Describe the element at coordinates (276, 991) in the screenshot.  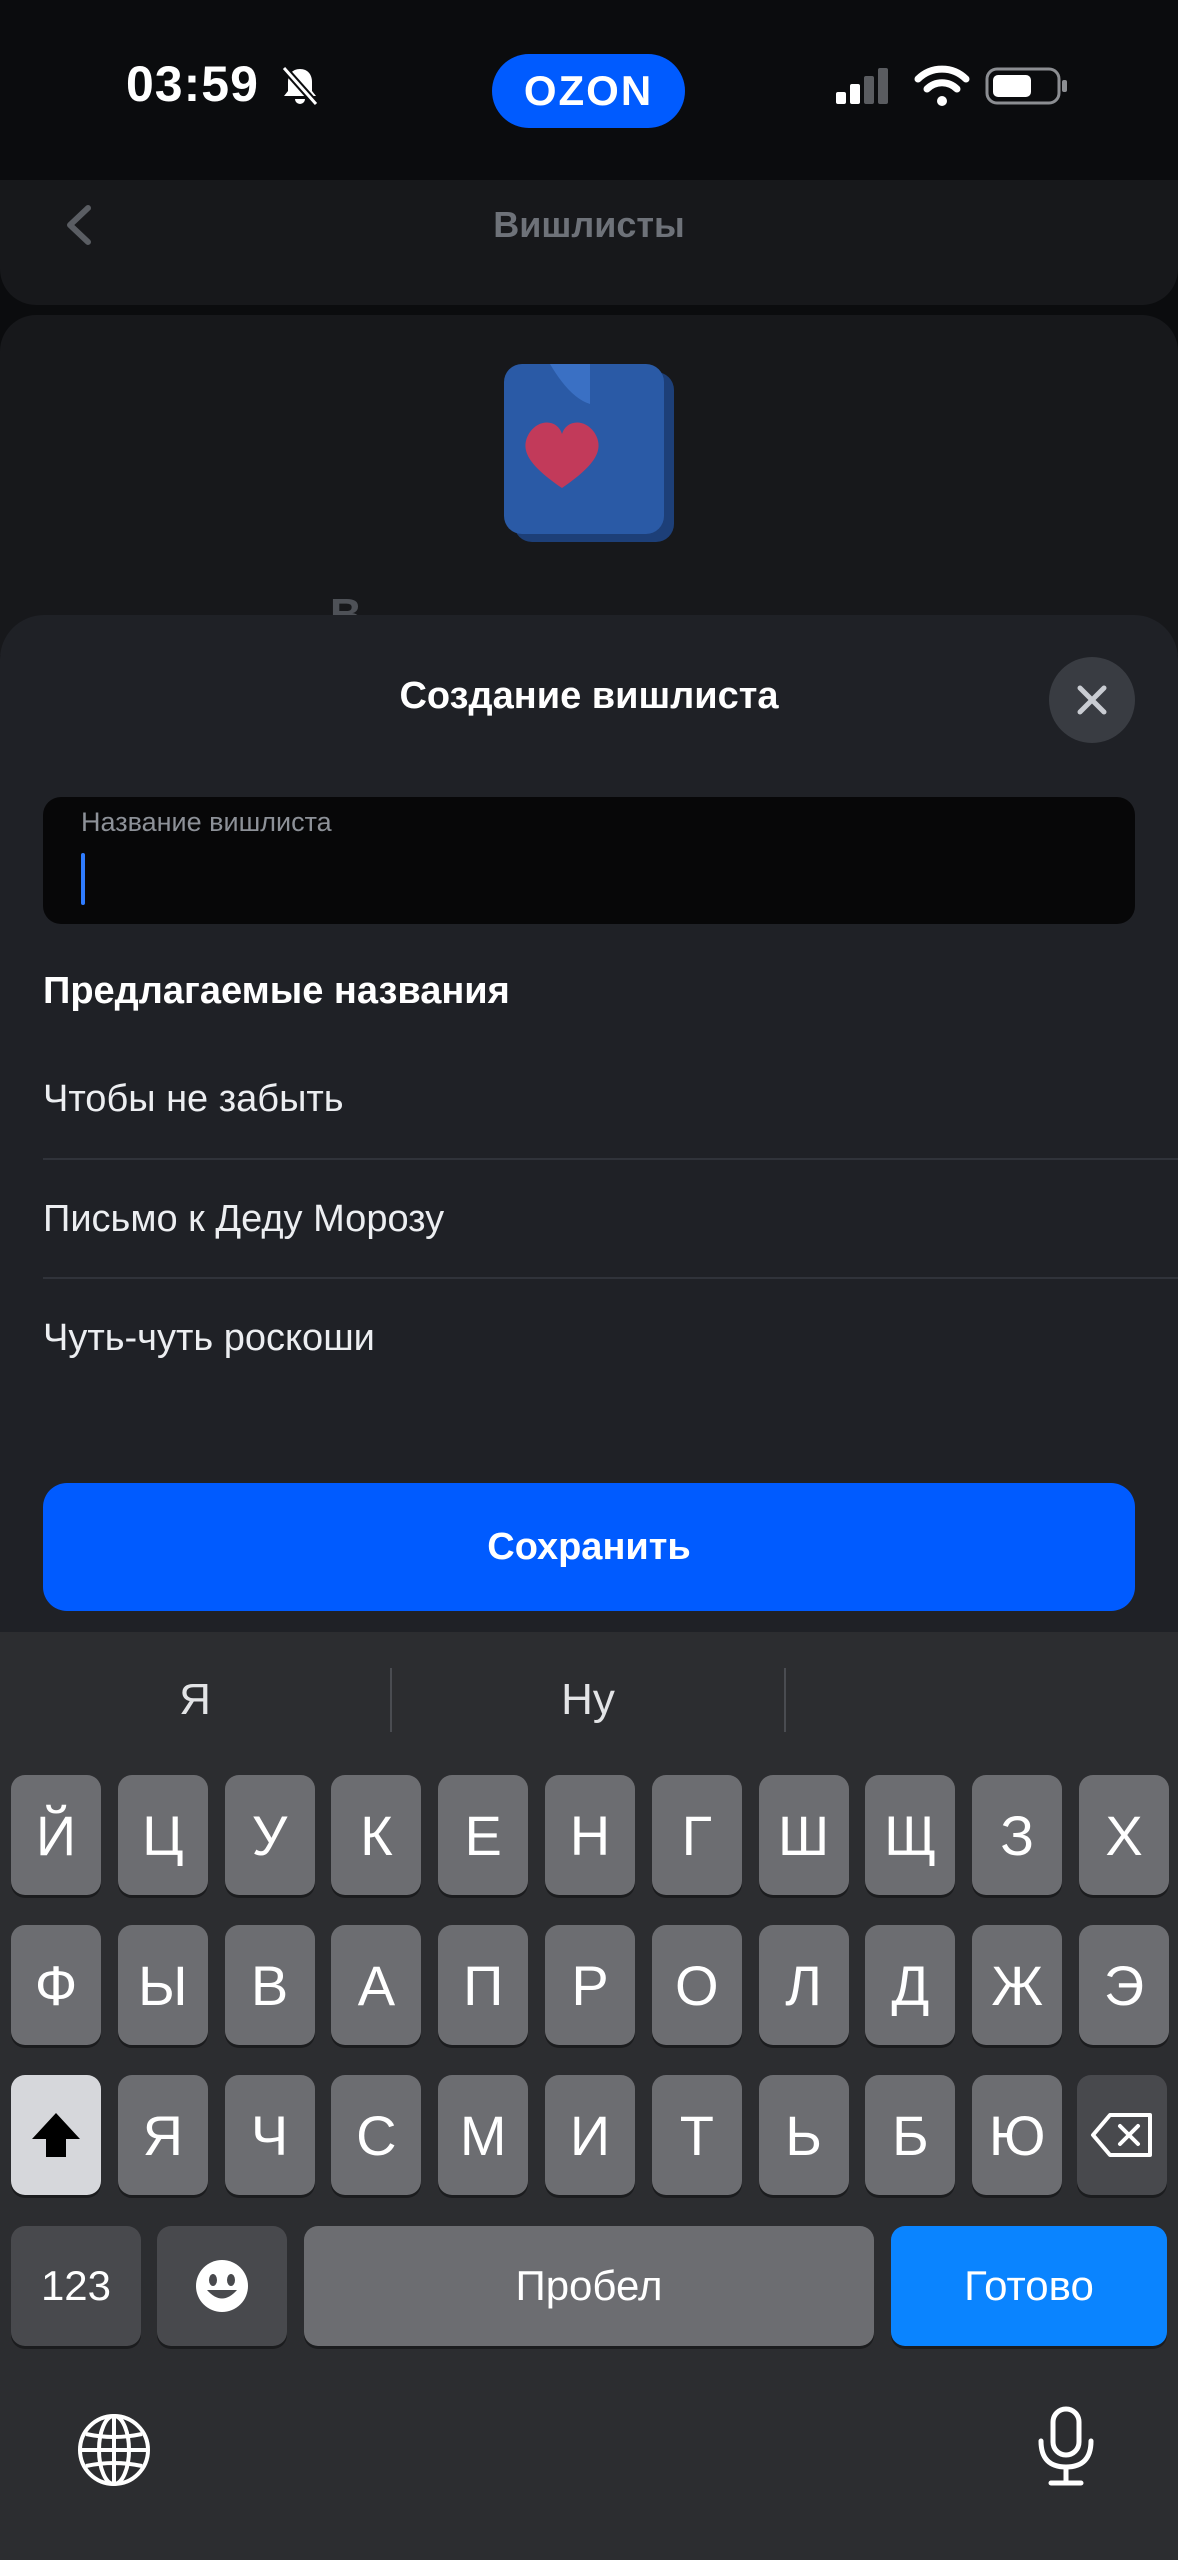
I see `suggested-names-heading: Предлагаемые названия` at that location.